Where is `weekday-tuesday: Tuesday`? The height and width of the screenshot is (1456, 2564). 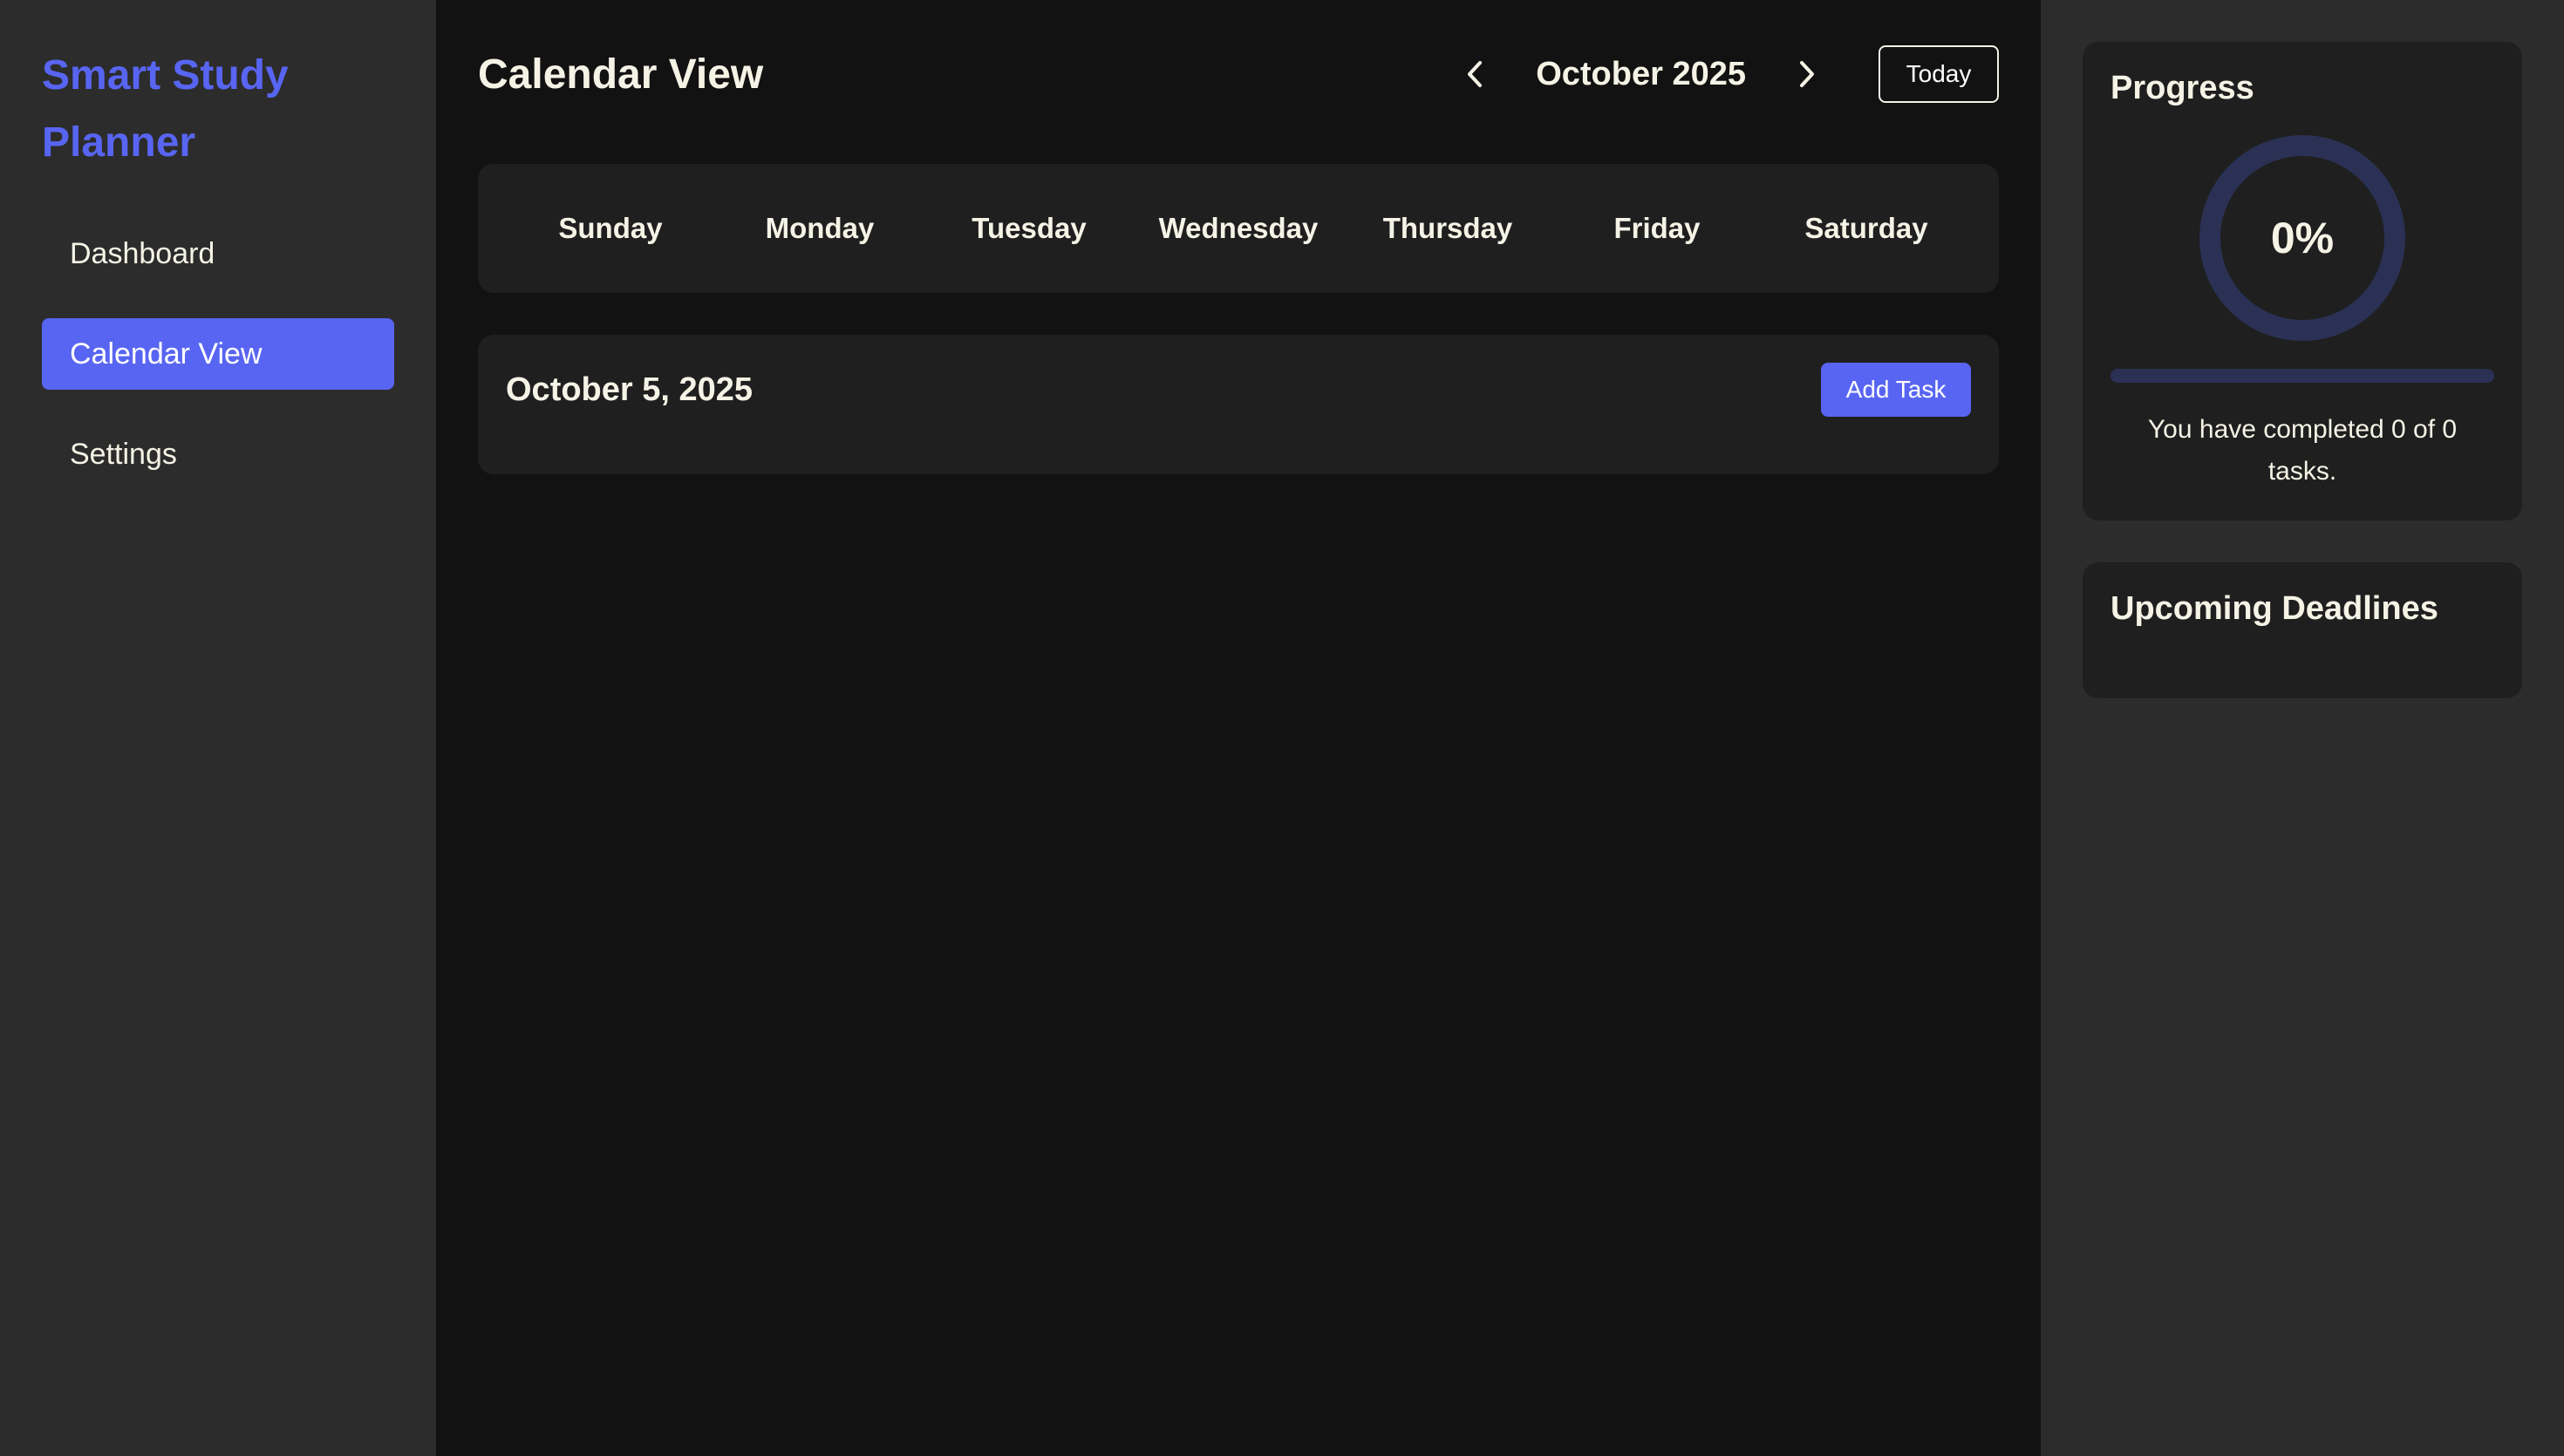 weekday-tuesday: Tuesday is located at coordinates (1029, 228).